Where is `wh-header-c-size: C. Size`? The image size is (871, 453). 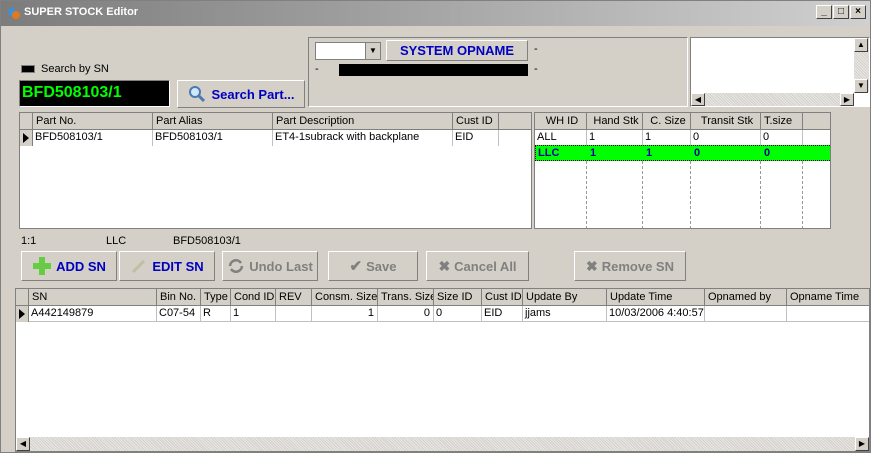 wh-header-c-size: C. Size is located at coordinates (667, 121).